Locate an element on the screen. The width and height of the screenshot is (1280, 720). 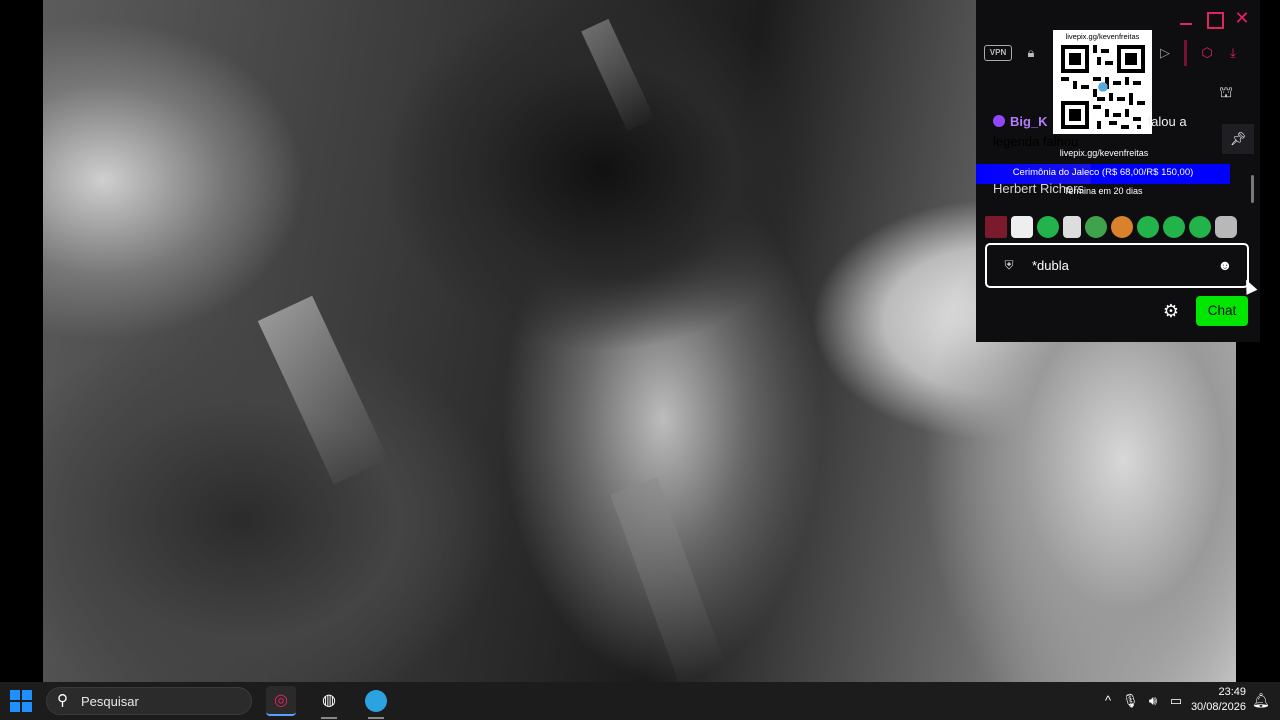
chat-input is located at coordinates (1122, 265).